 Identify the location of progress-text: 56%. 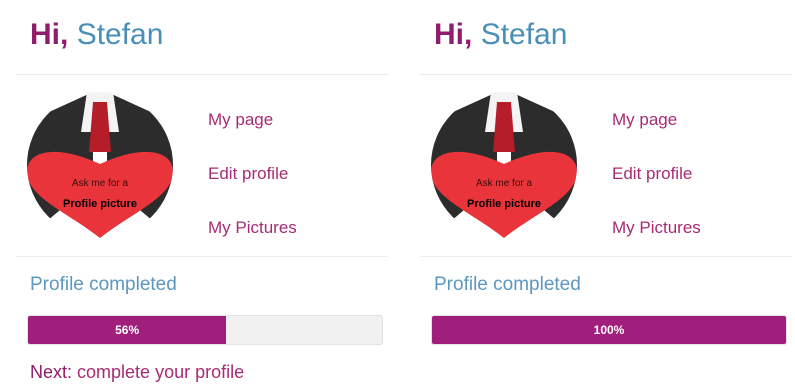
(127, 330).